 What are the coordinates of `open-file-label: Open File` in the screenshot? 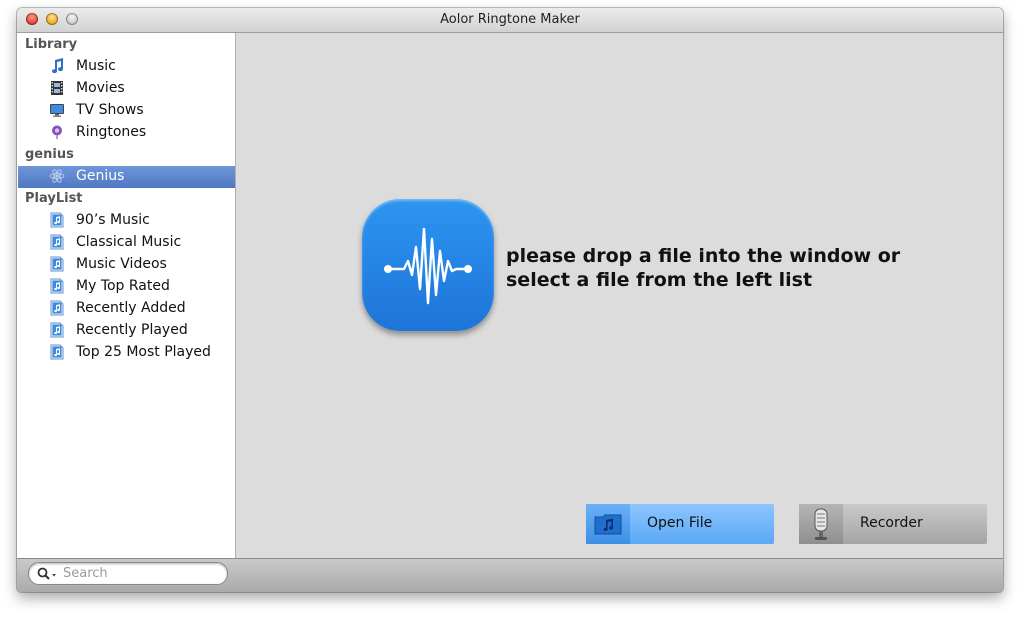 It's located at (680, 523).